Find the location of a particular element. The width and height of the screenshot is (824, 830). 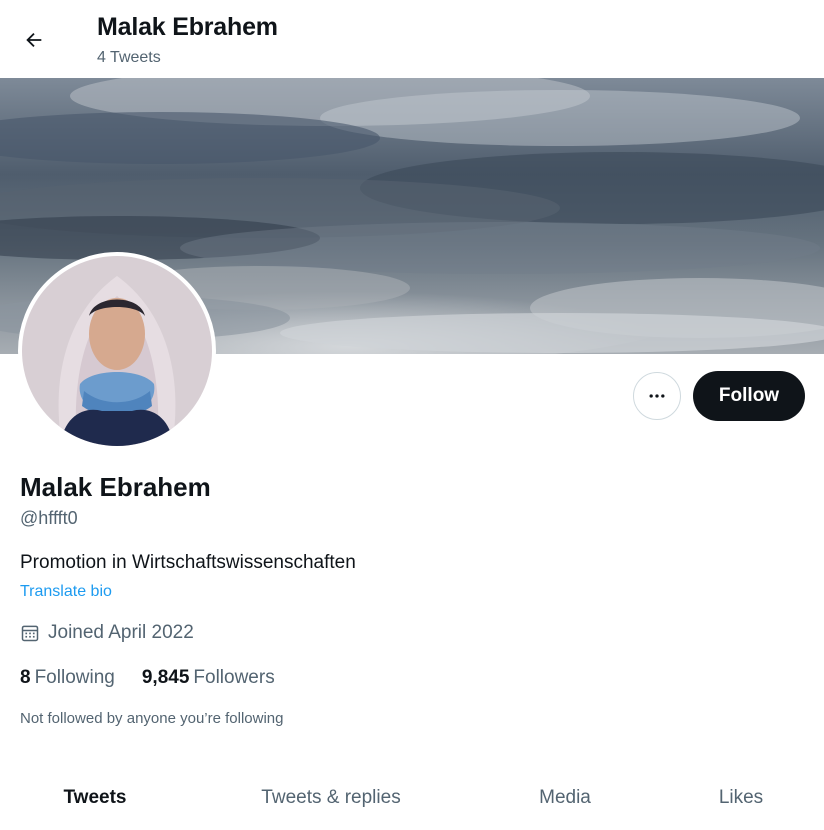

followers-link: 9,845 Followers is located at coordinates (208, 678).